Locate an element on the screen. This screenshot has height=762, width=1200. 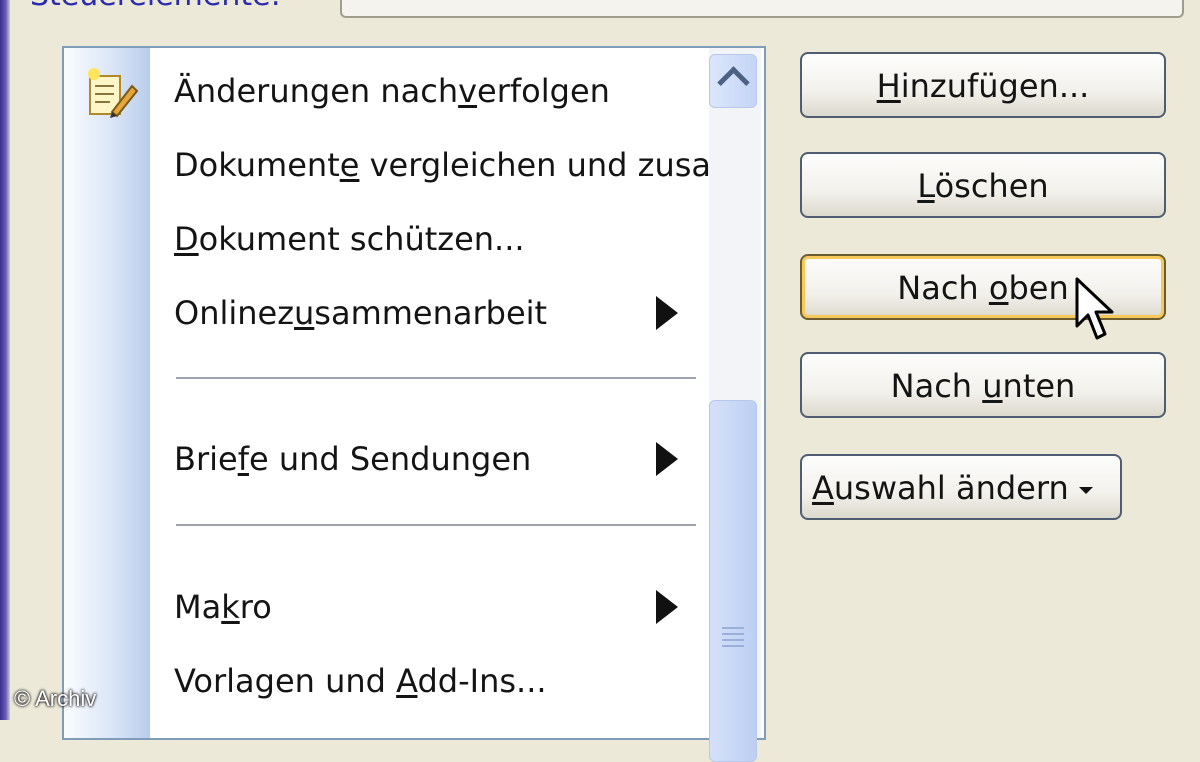
section-label: Steuerelemente: is located at coordinates (155, 6).